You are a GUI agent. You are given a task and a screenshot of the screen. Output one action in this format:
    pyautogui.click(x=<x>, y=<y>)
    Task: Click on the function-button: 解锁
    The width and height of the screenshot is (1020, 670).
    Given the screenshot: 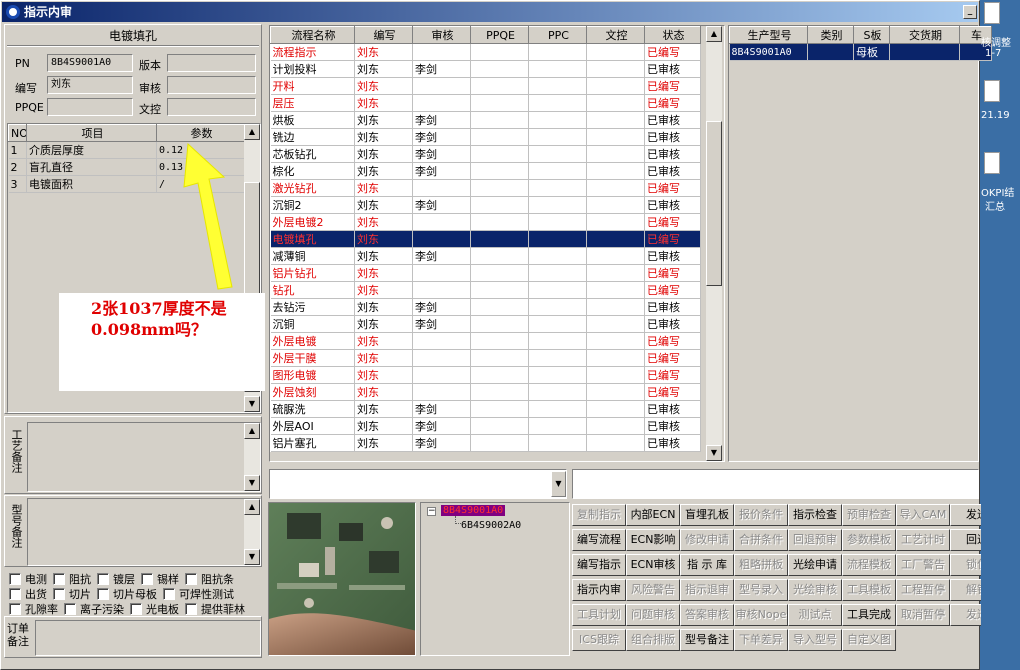 What is the action you would take?
    pyautogui.click(x=965, y=590)
    